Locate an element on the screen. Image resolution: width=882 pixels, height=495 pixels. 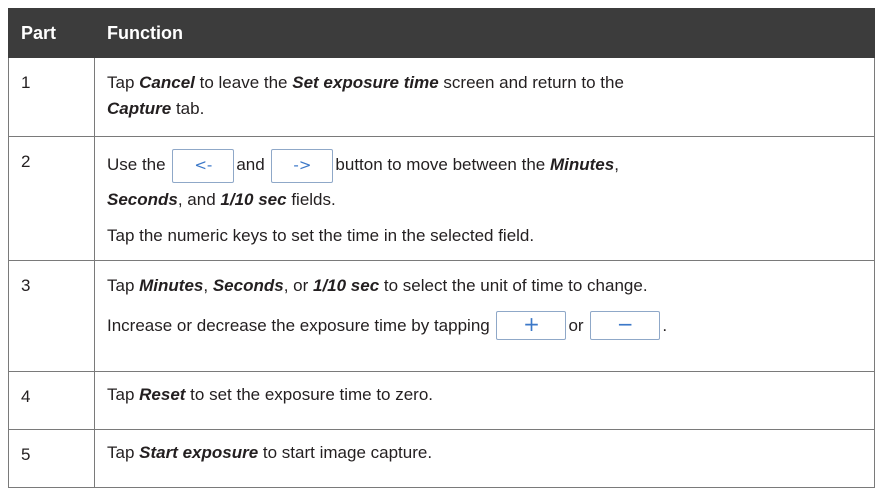
text: , or is located at coordinates (298, 285).